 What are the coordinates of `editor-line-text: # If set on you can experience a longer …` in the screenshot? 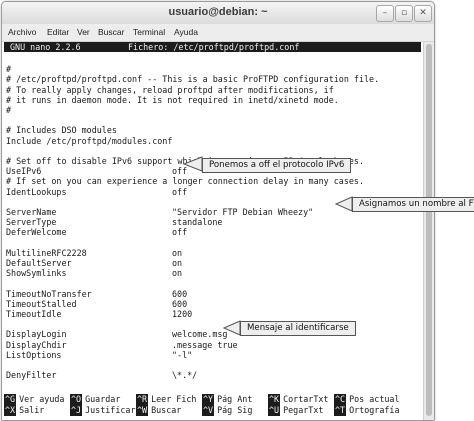 It's located at (185, 181).